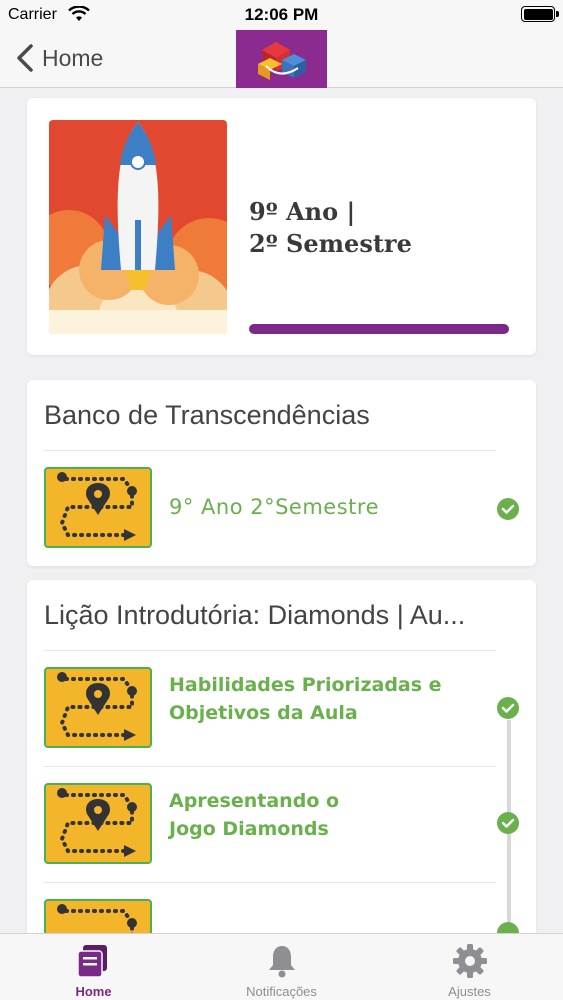  I want to click on lesson-label-line2: Jogo Diamonds, so click(249, 829).